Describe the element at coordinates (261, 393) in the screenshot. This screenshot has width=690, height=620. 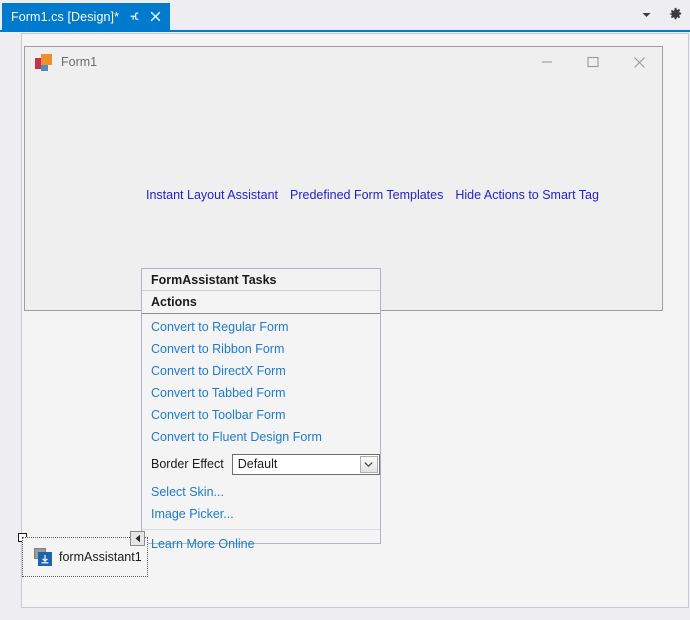
I see `action-convert-to-tabbed-form: Convert to Tabbed Form` at that location.